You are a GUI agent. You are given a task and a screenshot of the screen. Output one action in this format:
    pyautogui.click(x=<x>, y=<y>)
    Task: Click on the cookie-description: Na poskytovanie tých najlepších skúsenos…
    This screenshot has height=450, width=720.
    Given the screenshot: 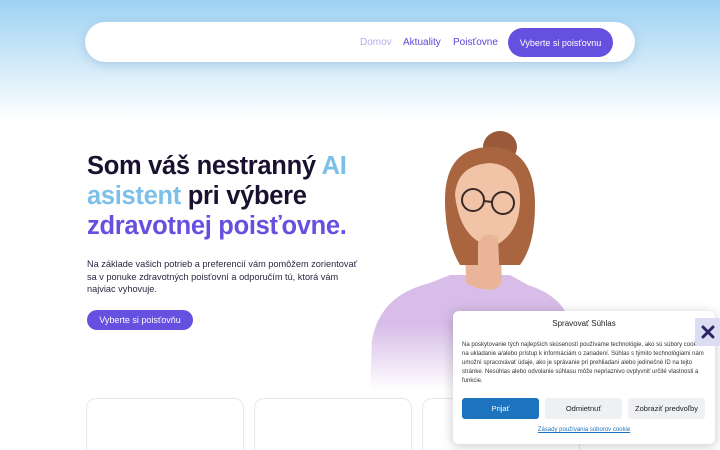 What is the action you would take?
    pyautogui.click(x=583, y=363)
    